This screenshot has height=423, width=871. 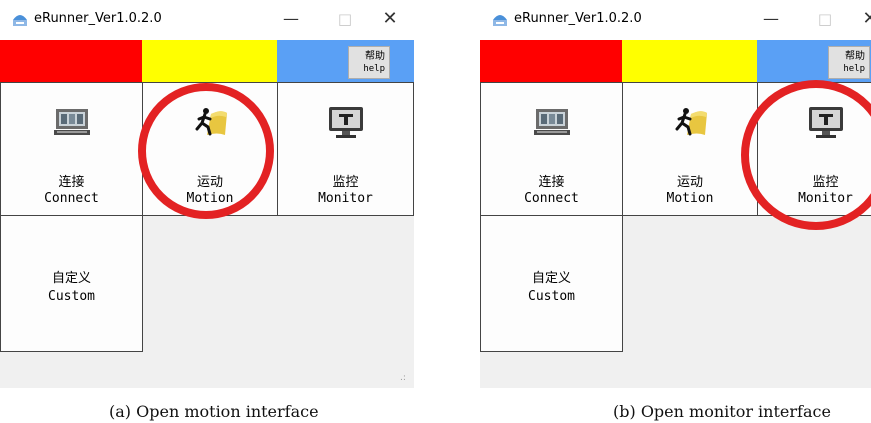 What do you see at coordinates (345, 198) in the screenshot?
I see `monitor-label-en: Monitor` at bounding box center [345, 198].